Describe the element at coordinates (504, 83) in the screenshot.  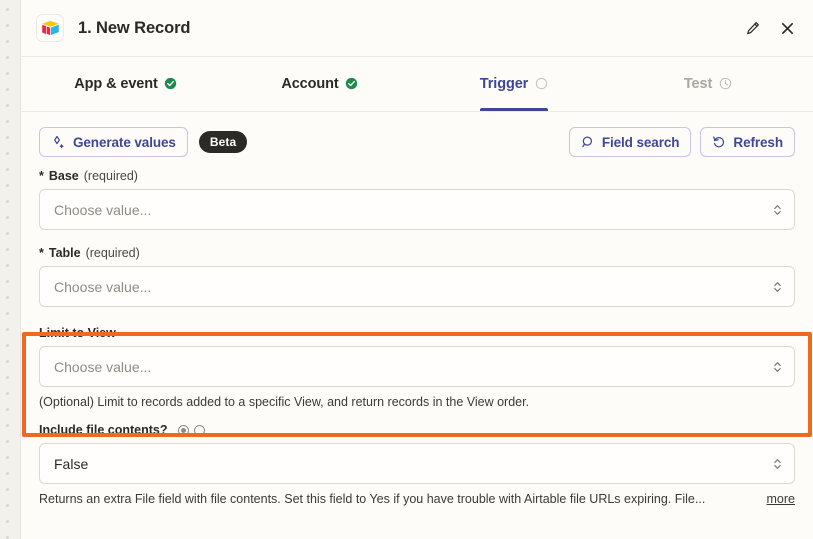
I see `tab-label: Trigger` at that location.